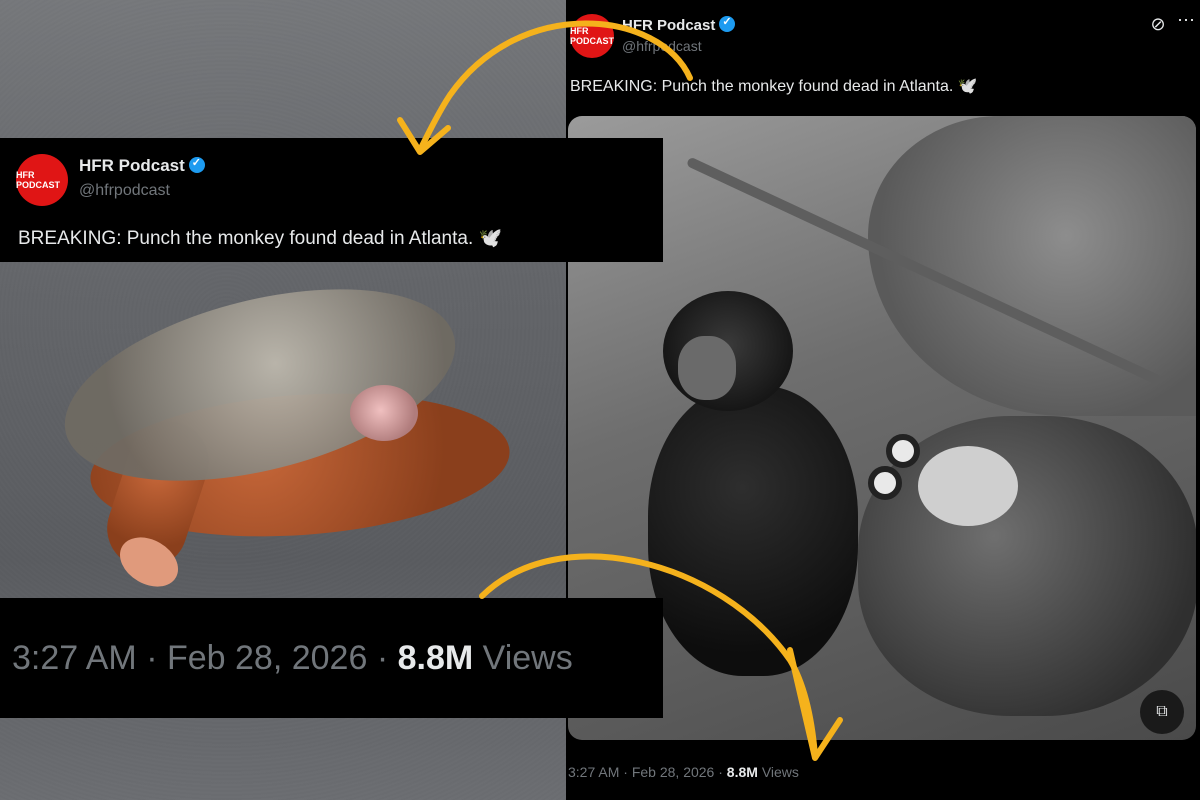 The height and width of the screenshot is (800, 1200). What do you see at coordinates (968, 486) in the screenshot?
I see `plush-toy-face` at bounding box center [968, 486].